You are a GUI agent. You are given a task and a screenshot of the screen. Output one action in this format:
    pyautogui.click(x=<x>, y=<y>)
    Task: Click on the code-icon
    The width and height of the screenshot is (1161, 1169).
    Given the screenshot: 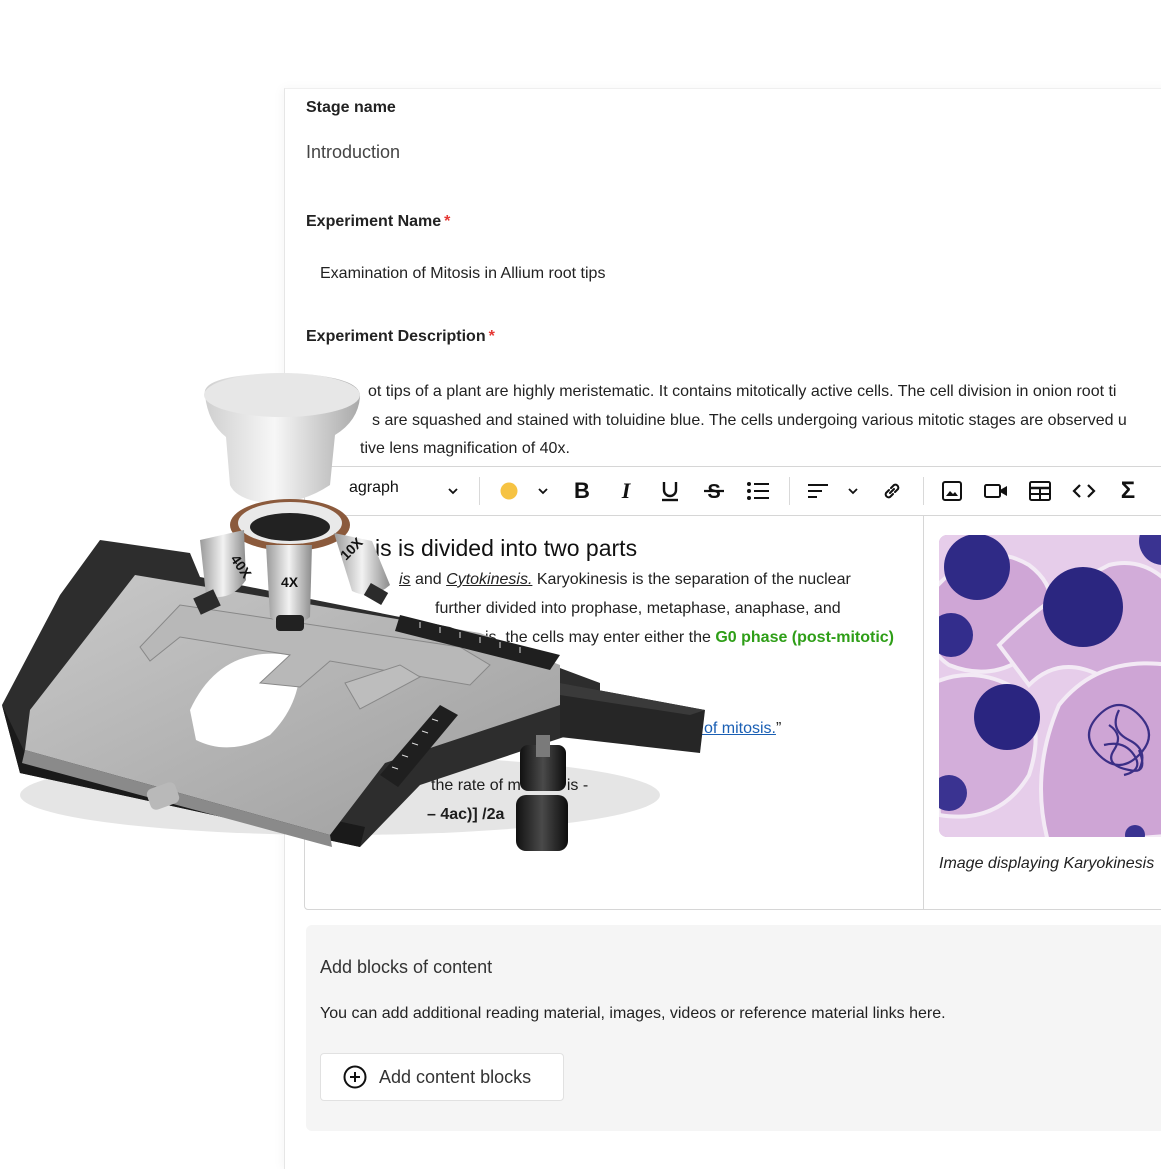 What is the action you would take?
    pyautogui.click(x=1084, y=491)
    